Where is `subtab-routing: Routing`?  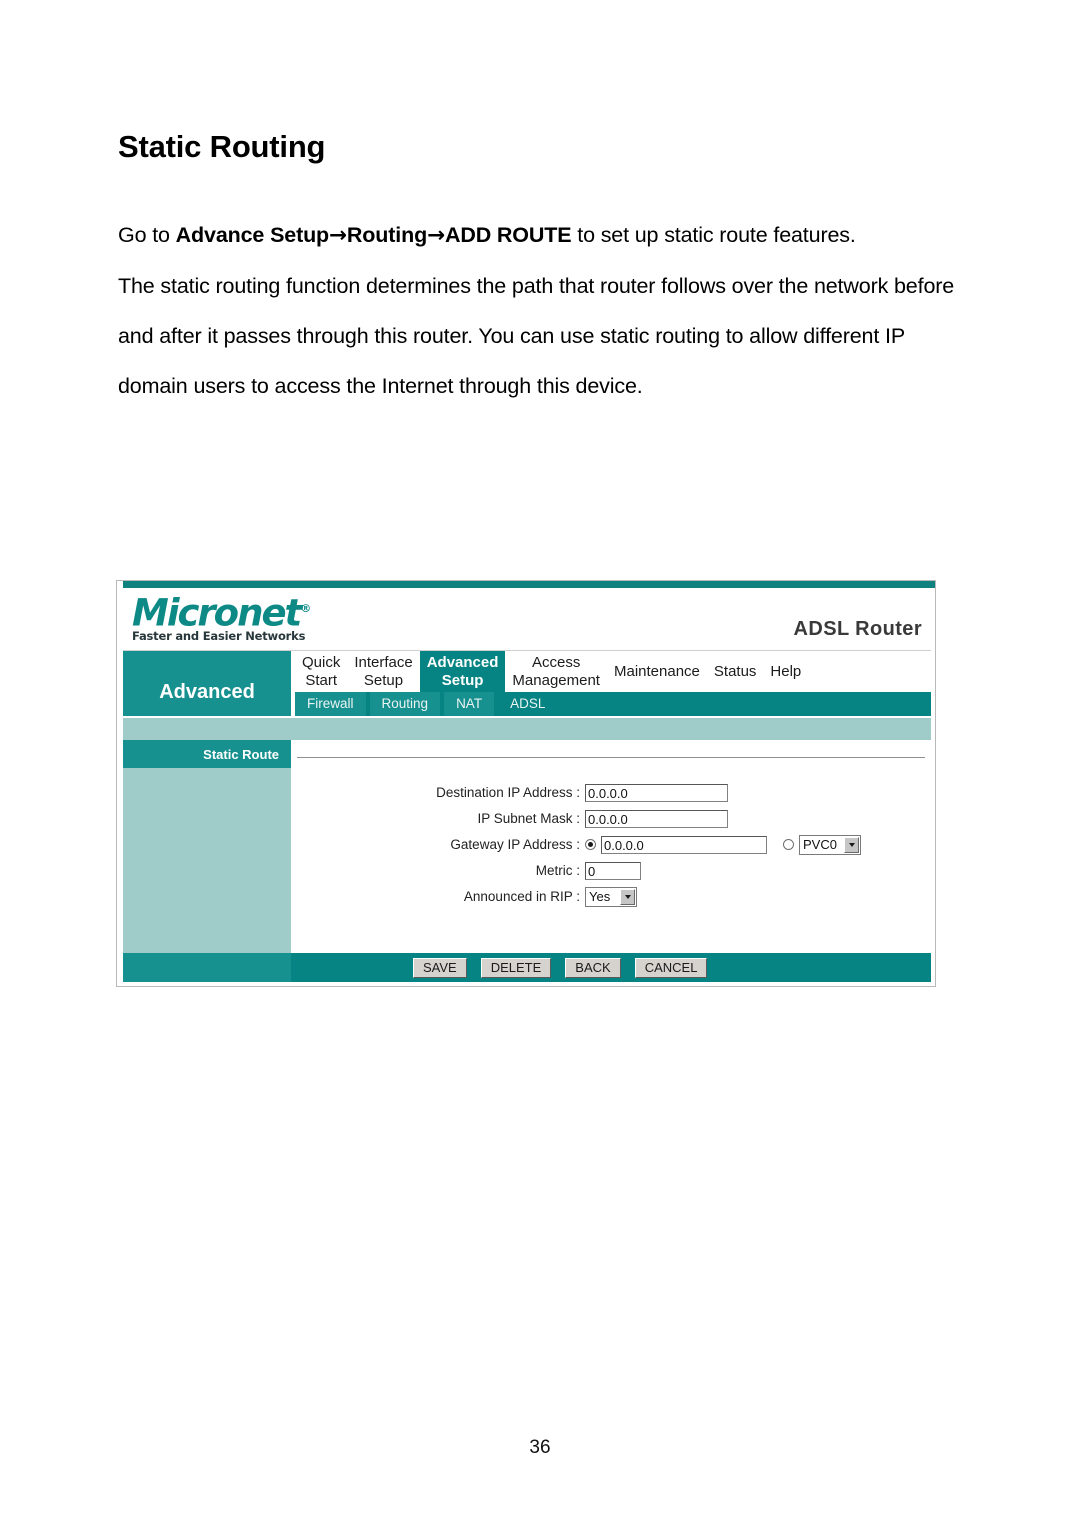 subtab-routing: Routing is located at coordinates (405, 704).